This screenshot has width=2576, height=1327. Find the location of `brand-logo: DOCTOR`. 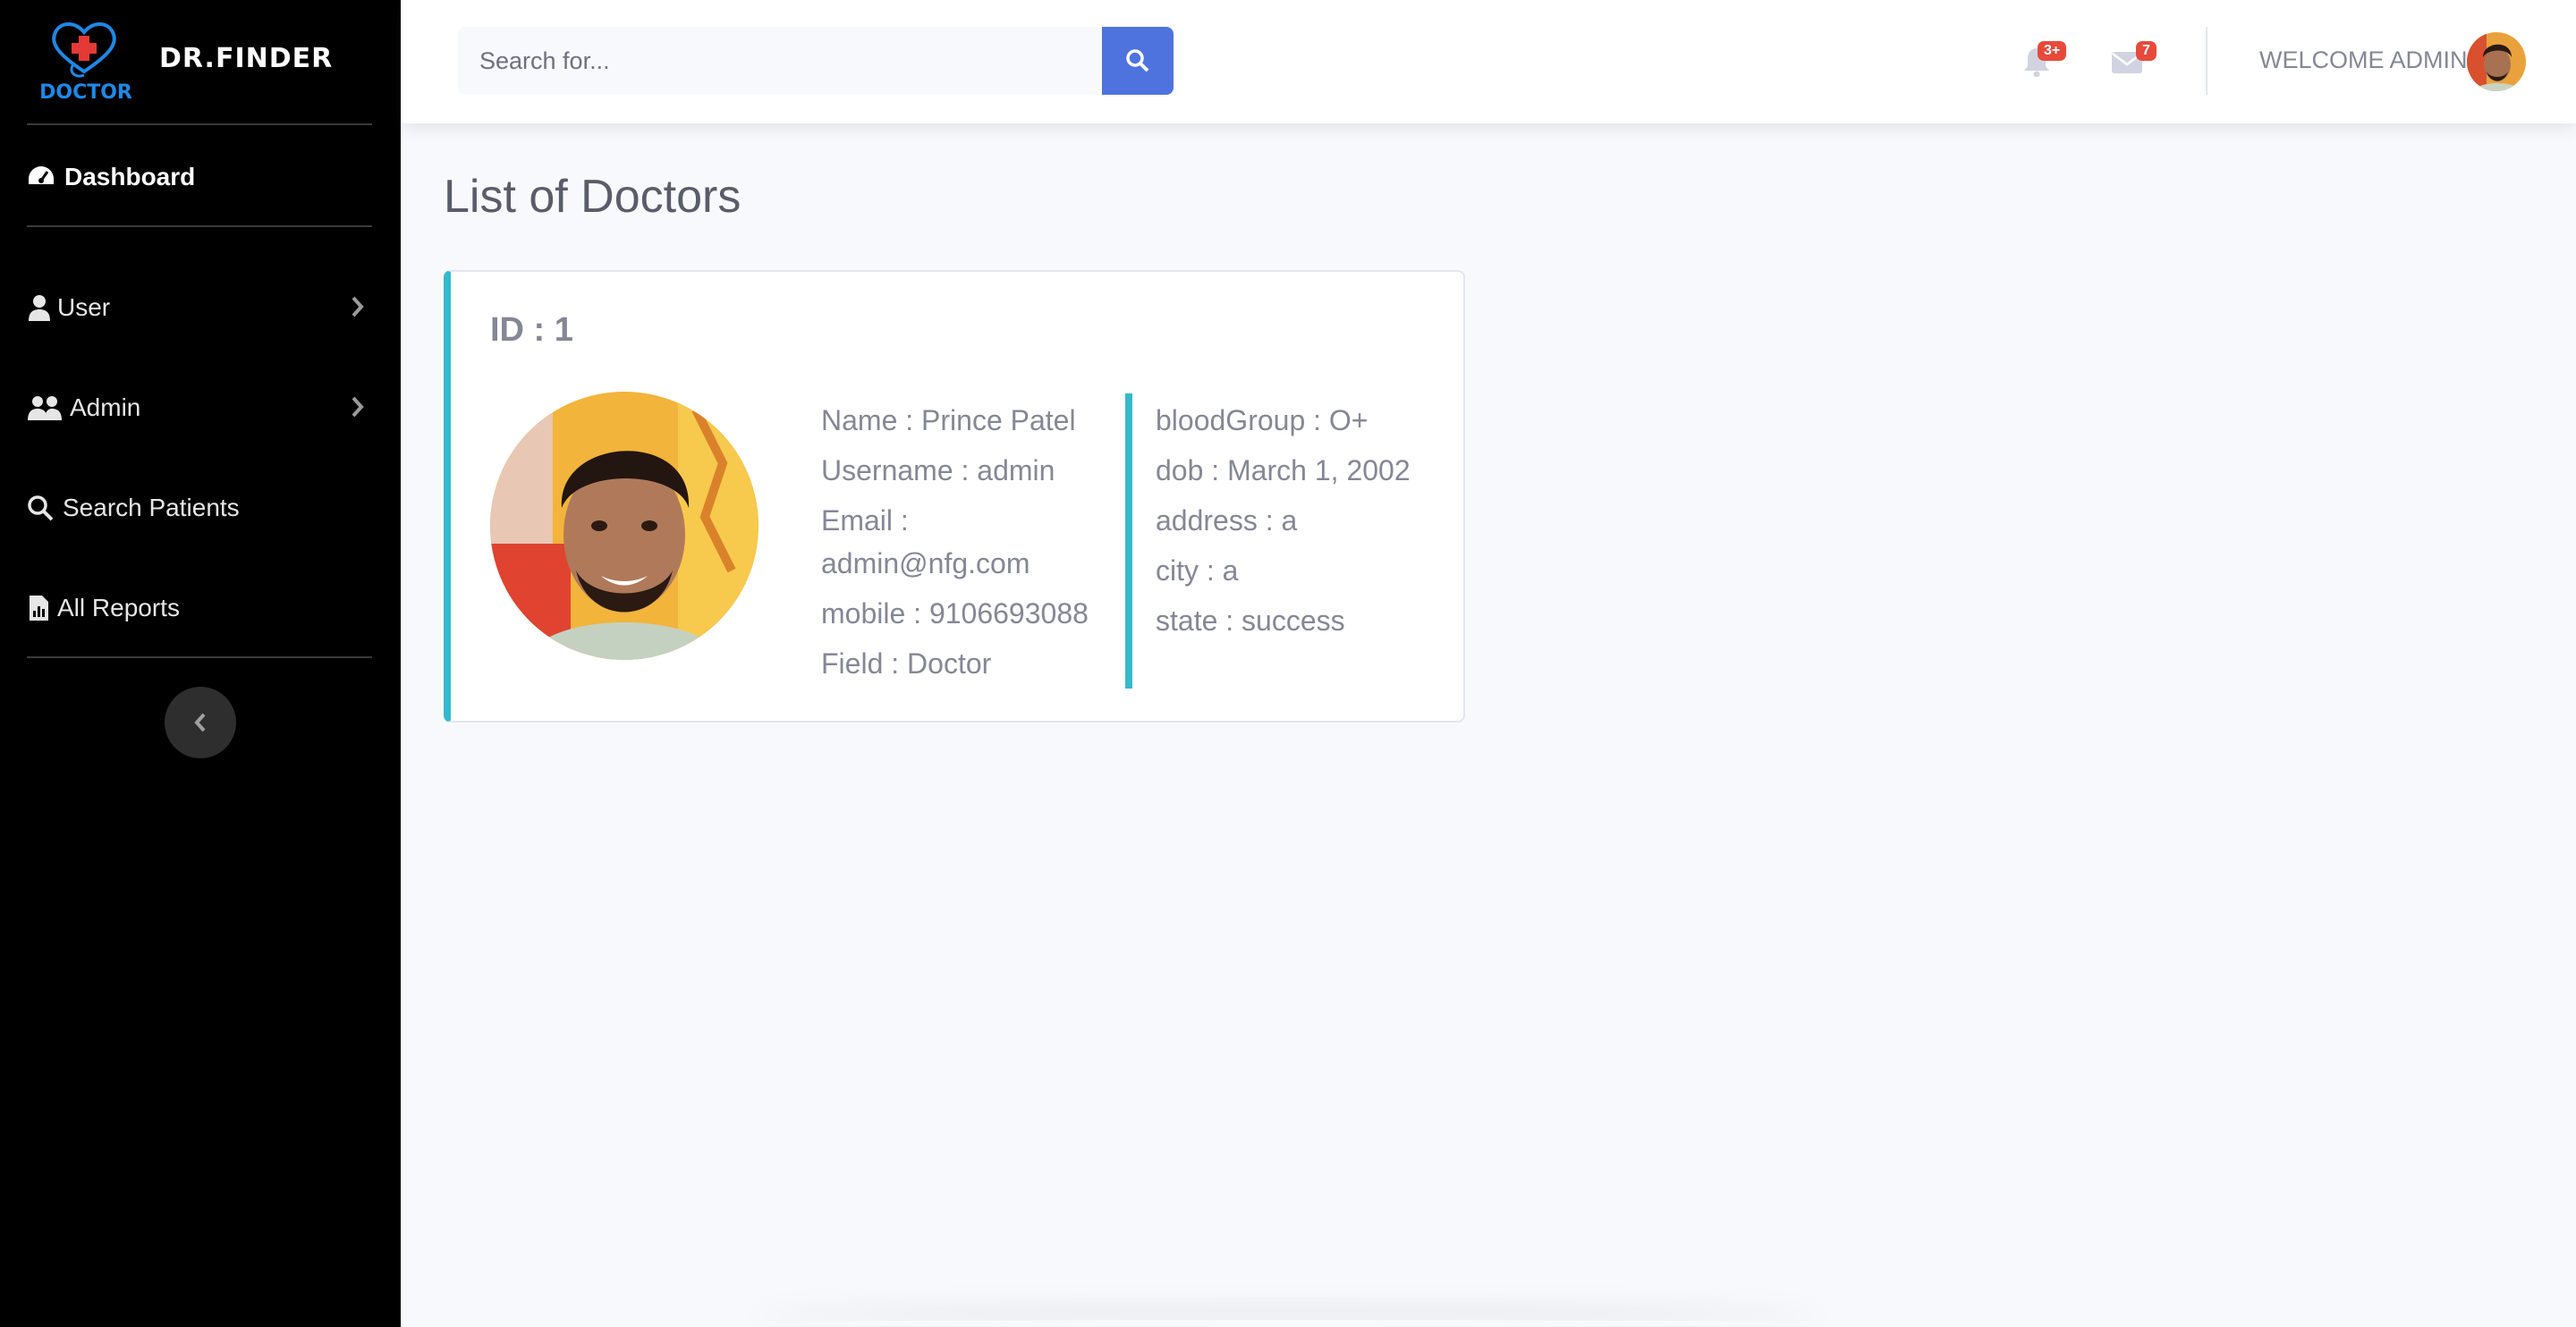

brand-logo: DOCTOR is located at coordinates (85, 61).